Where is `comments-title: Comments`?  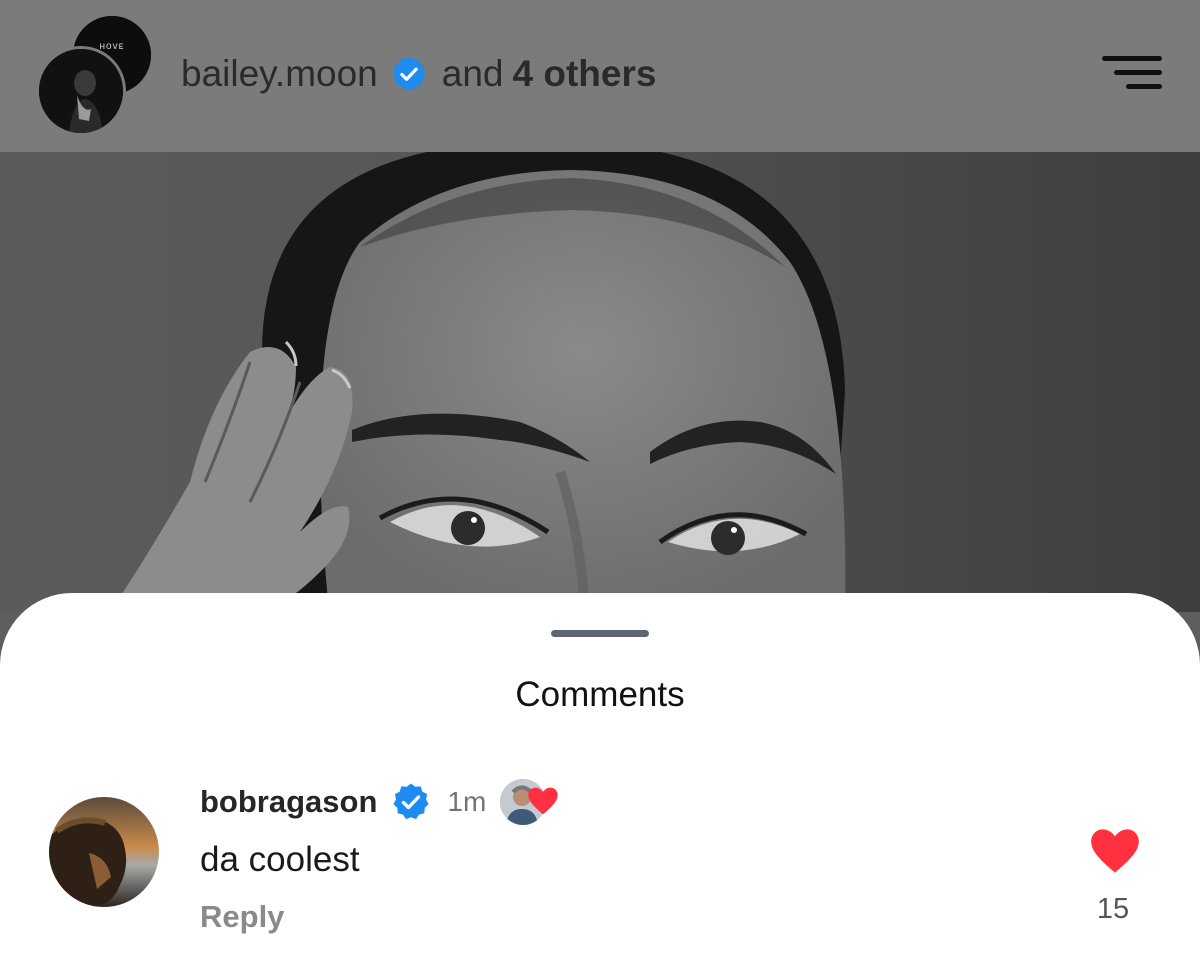 comments-title: Comments is located at coordinates (600, 694).